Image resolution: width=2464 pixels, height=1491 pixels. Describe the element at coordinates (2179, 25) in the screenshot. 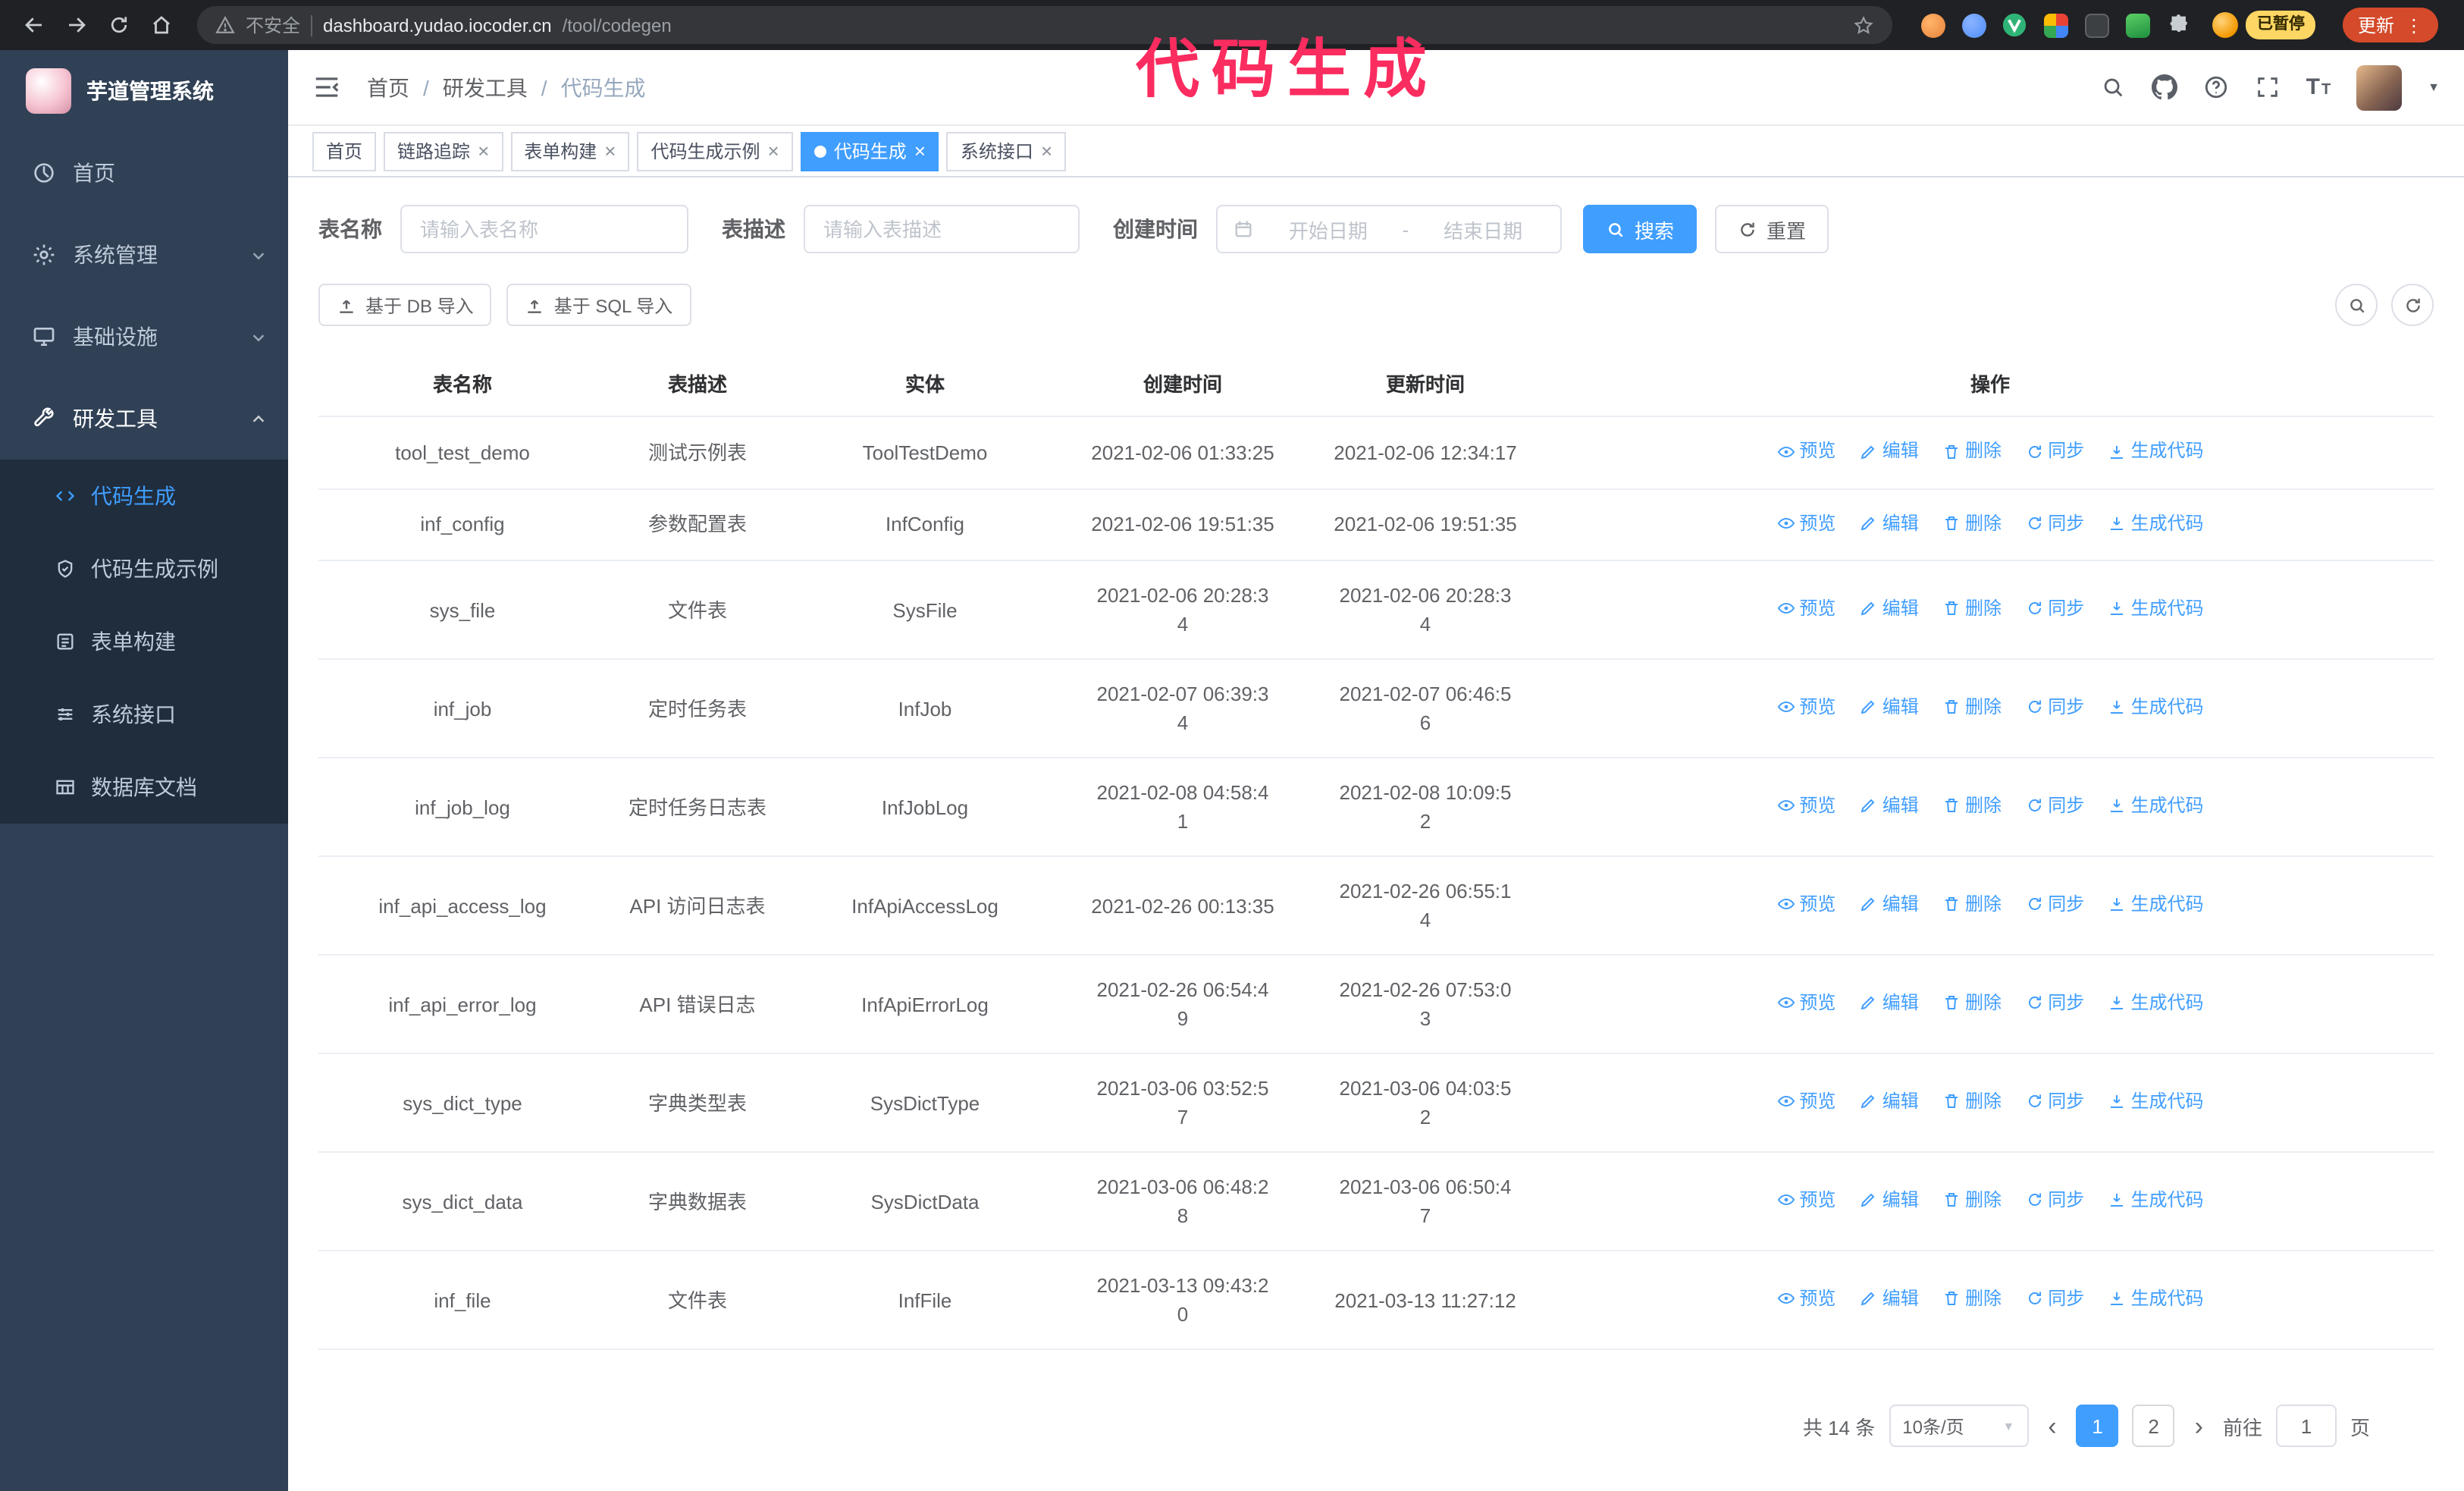

I see `extensions-puzzle-icon` at that location.